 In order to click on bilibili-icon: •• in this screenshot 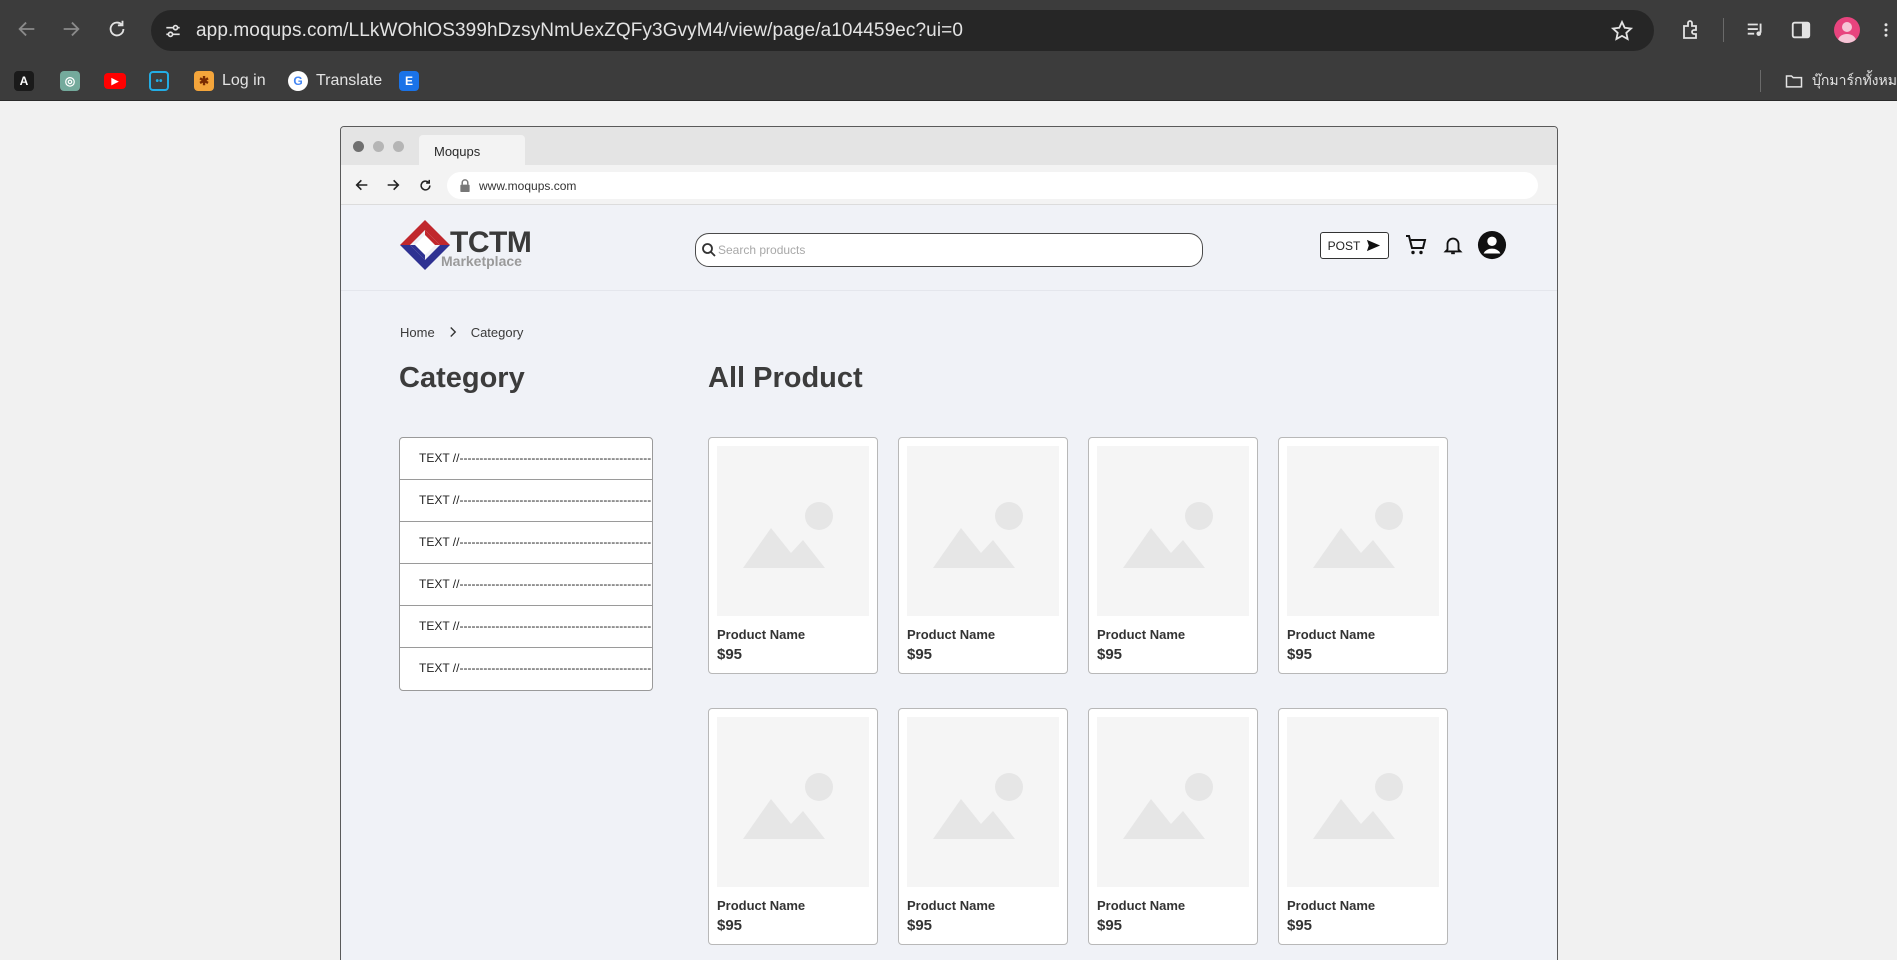, I will do `click(159, 81)`.